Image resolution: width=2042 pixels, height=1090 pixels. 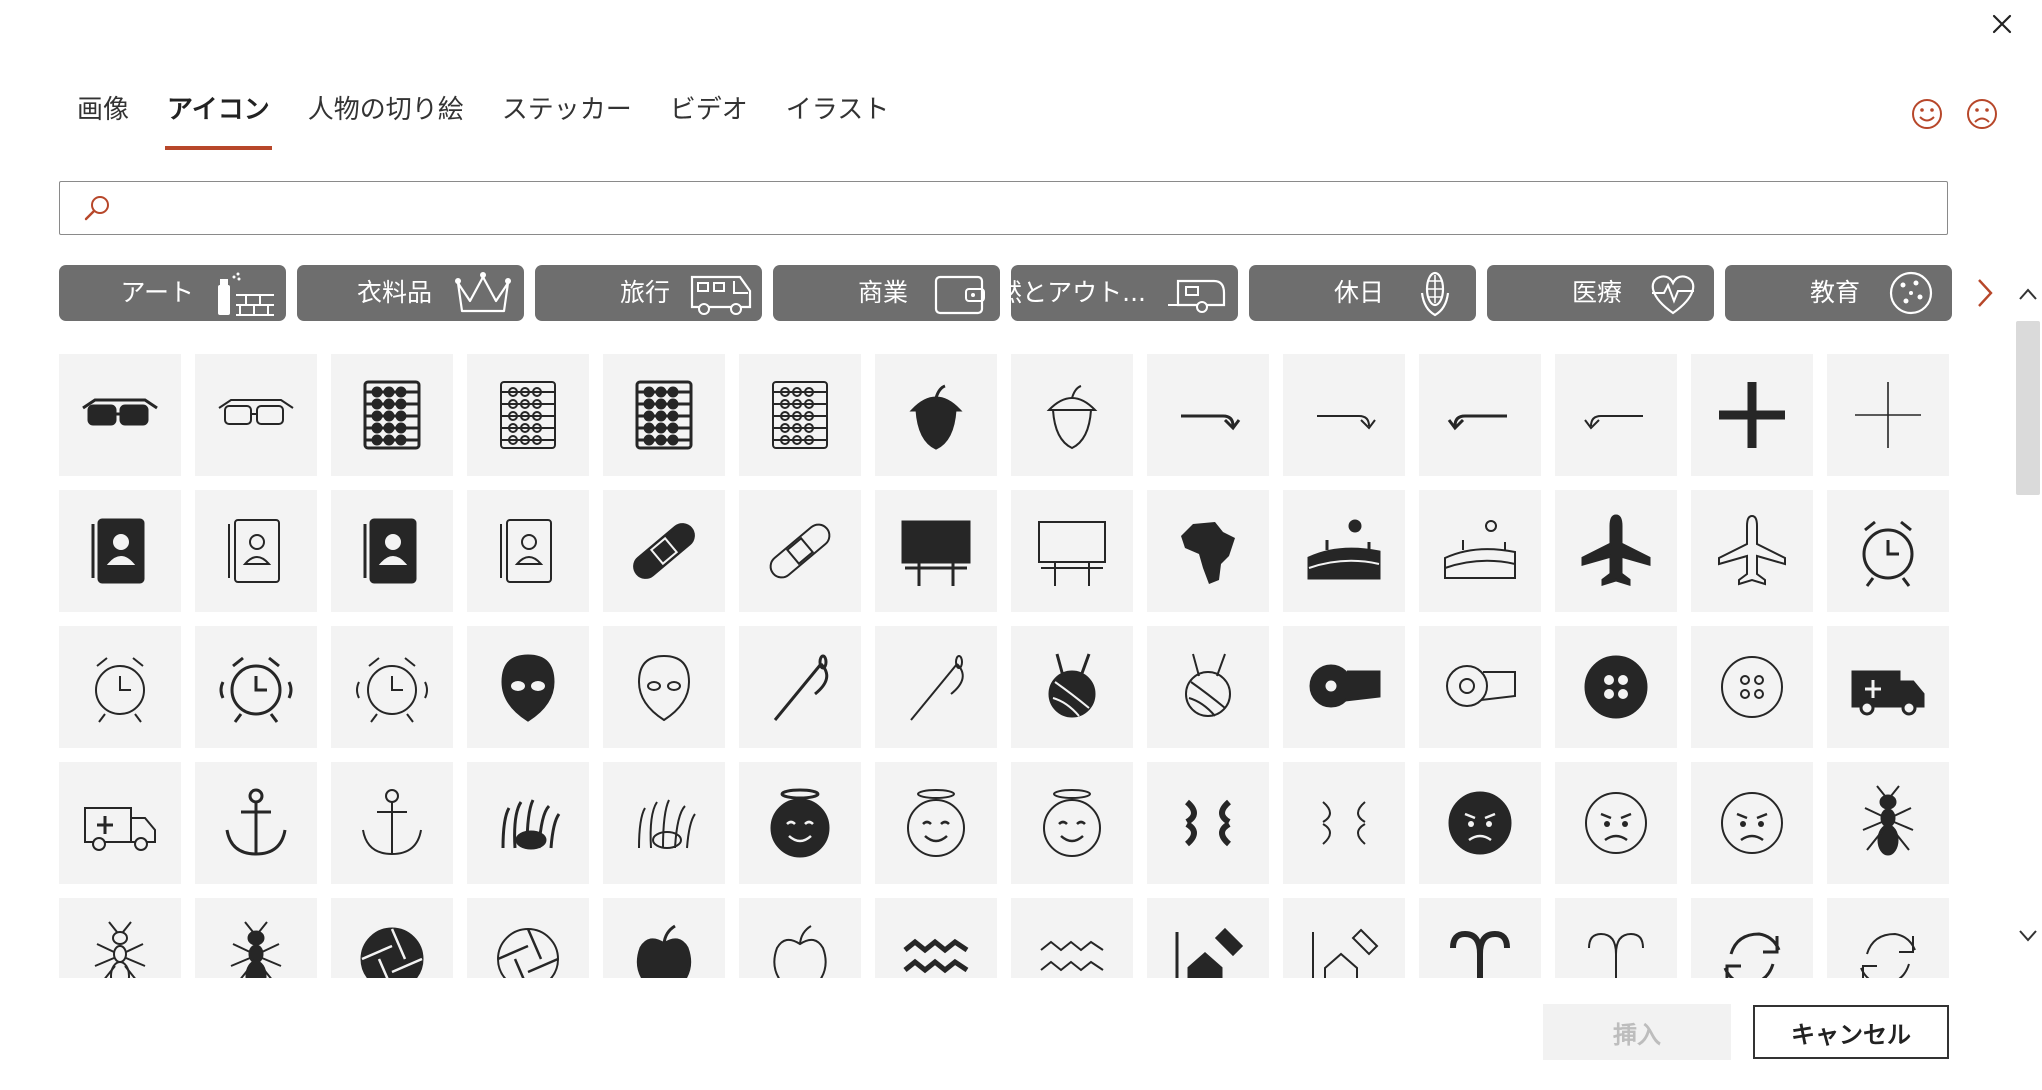 What do you see at coordinates (1838, 293) in the screenshot?
I see `category-chip-education: 教育` at bounding box center [1838, 293].